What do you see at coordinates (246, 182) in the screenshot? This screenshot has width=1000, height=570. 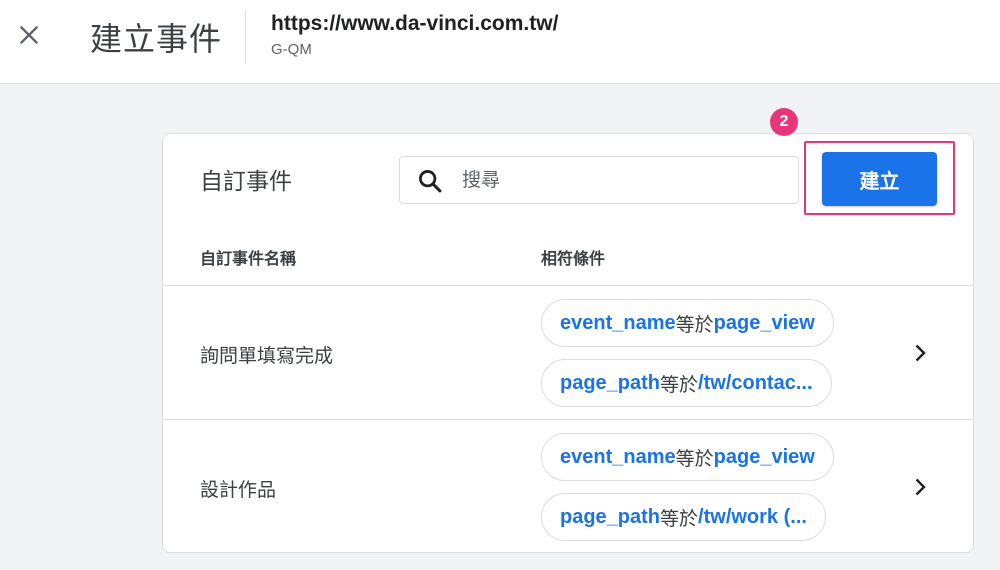 I see `card-title: 自訂事件` at bounding box center [246, 182].